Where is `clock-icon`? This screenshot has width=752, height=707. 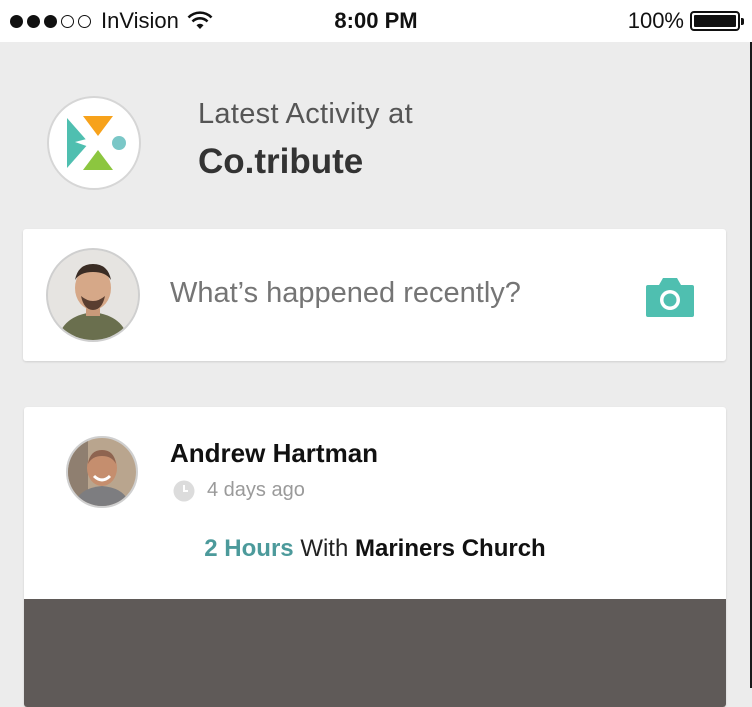
clock-icon is located at coordinates (184, 490).